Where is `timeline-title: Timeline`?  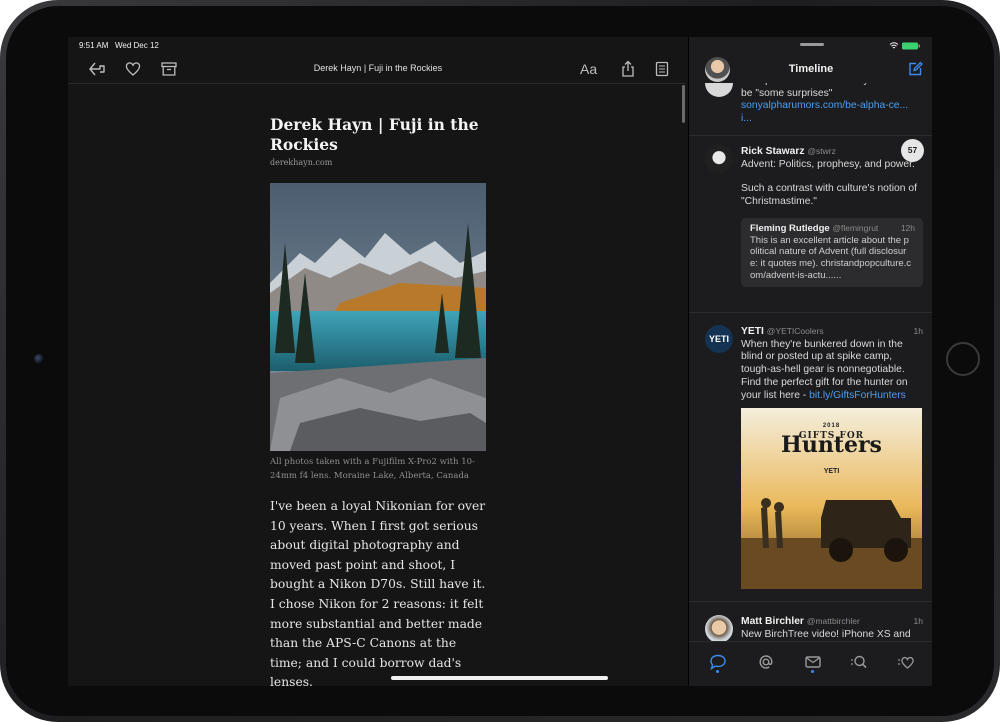
timeline-title: Timeline is located at coordinates (811, 69).